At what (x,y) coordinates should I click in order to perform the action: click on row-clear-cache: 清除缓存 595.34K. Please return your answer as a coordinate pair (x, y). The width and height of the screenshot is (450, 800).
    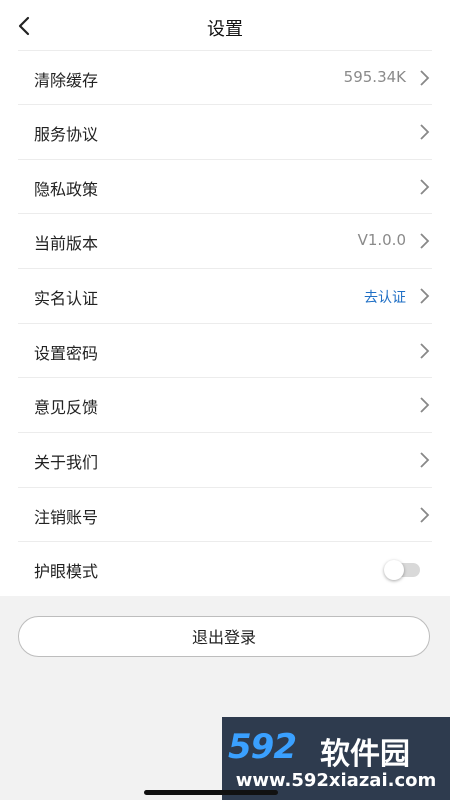
    Looking at the image, I should click on (225, 77).